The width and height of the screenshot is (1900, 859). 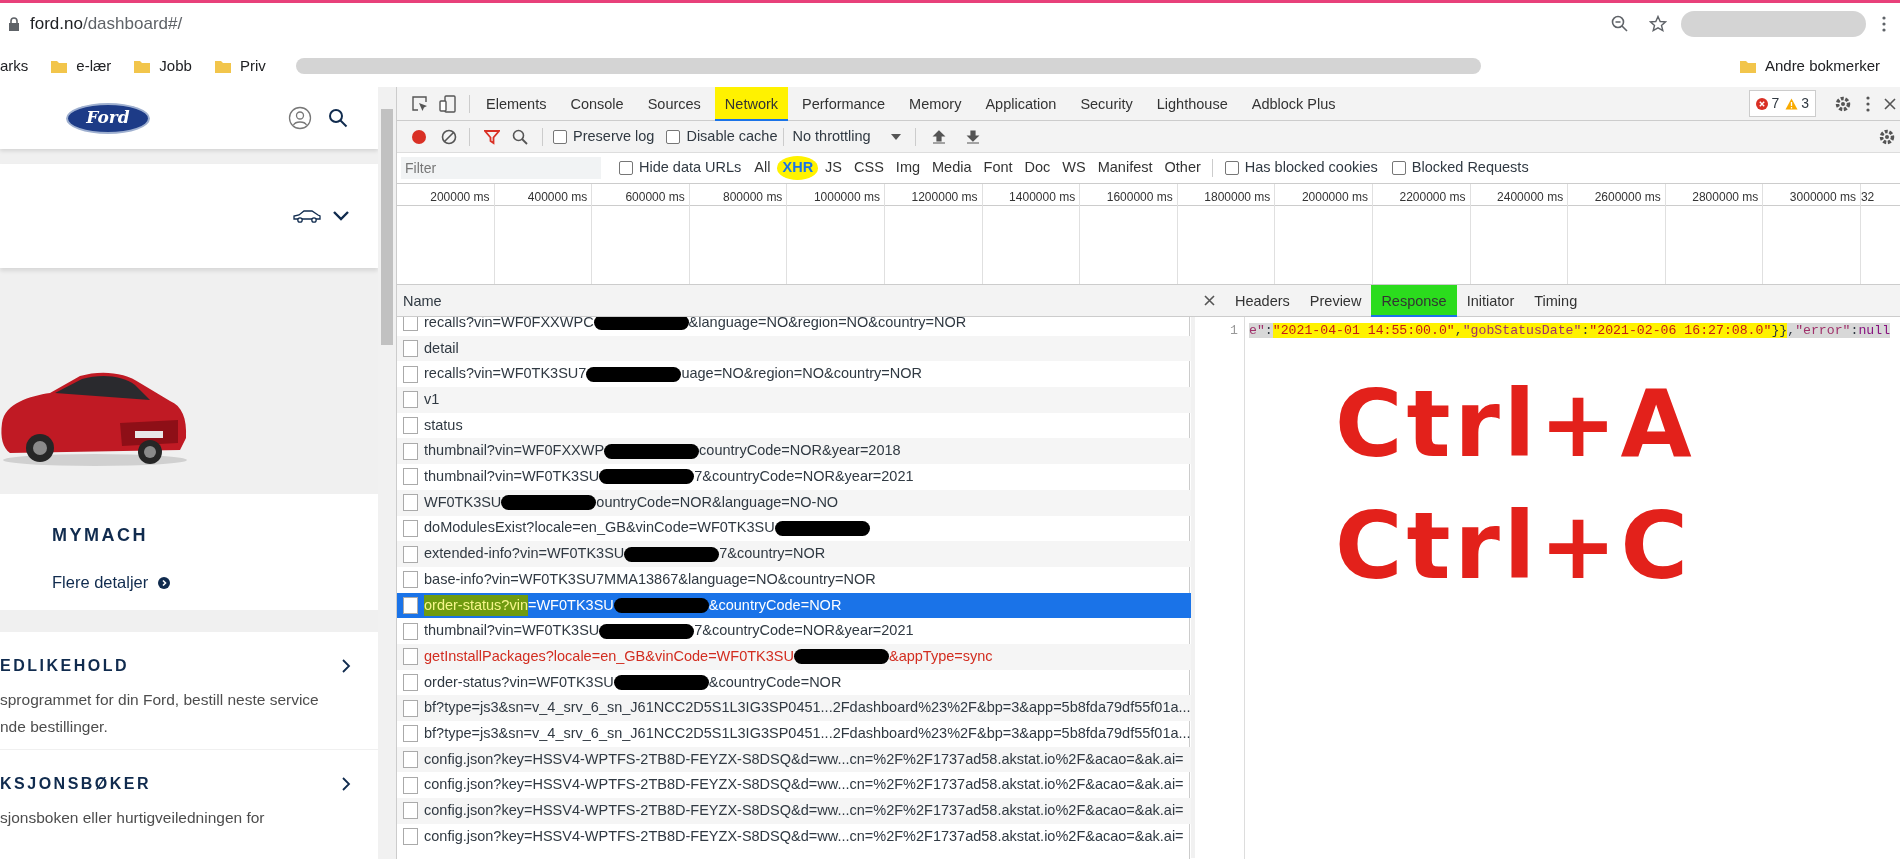 What do you see at coordinates (100, 536) in the screenshot?
I see `vehicle-name: MYMACH` at bounding box center [100, 536].